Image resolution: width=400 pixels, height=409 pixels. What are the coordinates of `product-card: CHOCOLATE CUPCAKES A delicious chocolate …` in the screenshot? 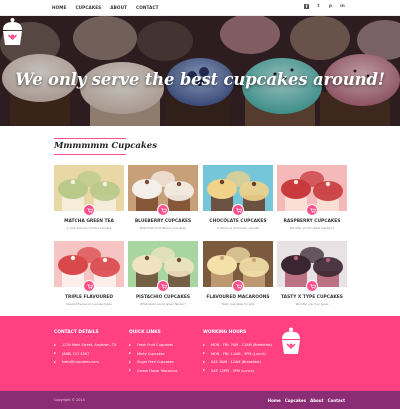 It's located at (238, 197).